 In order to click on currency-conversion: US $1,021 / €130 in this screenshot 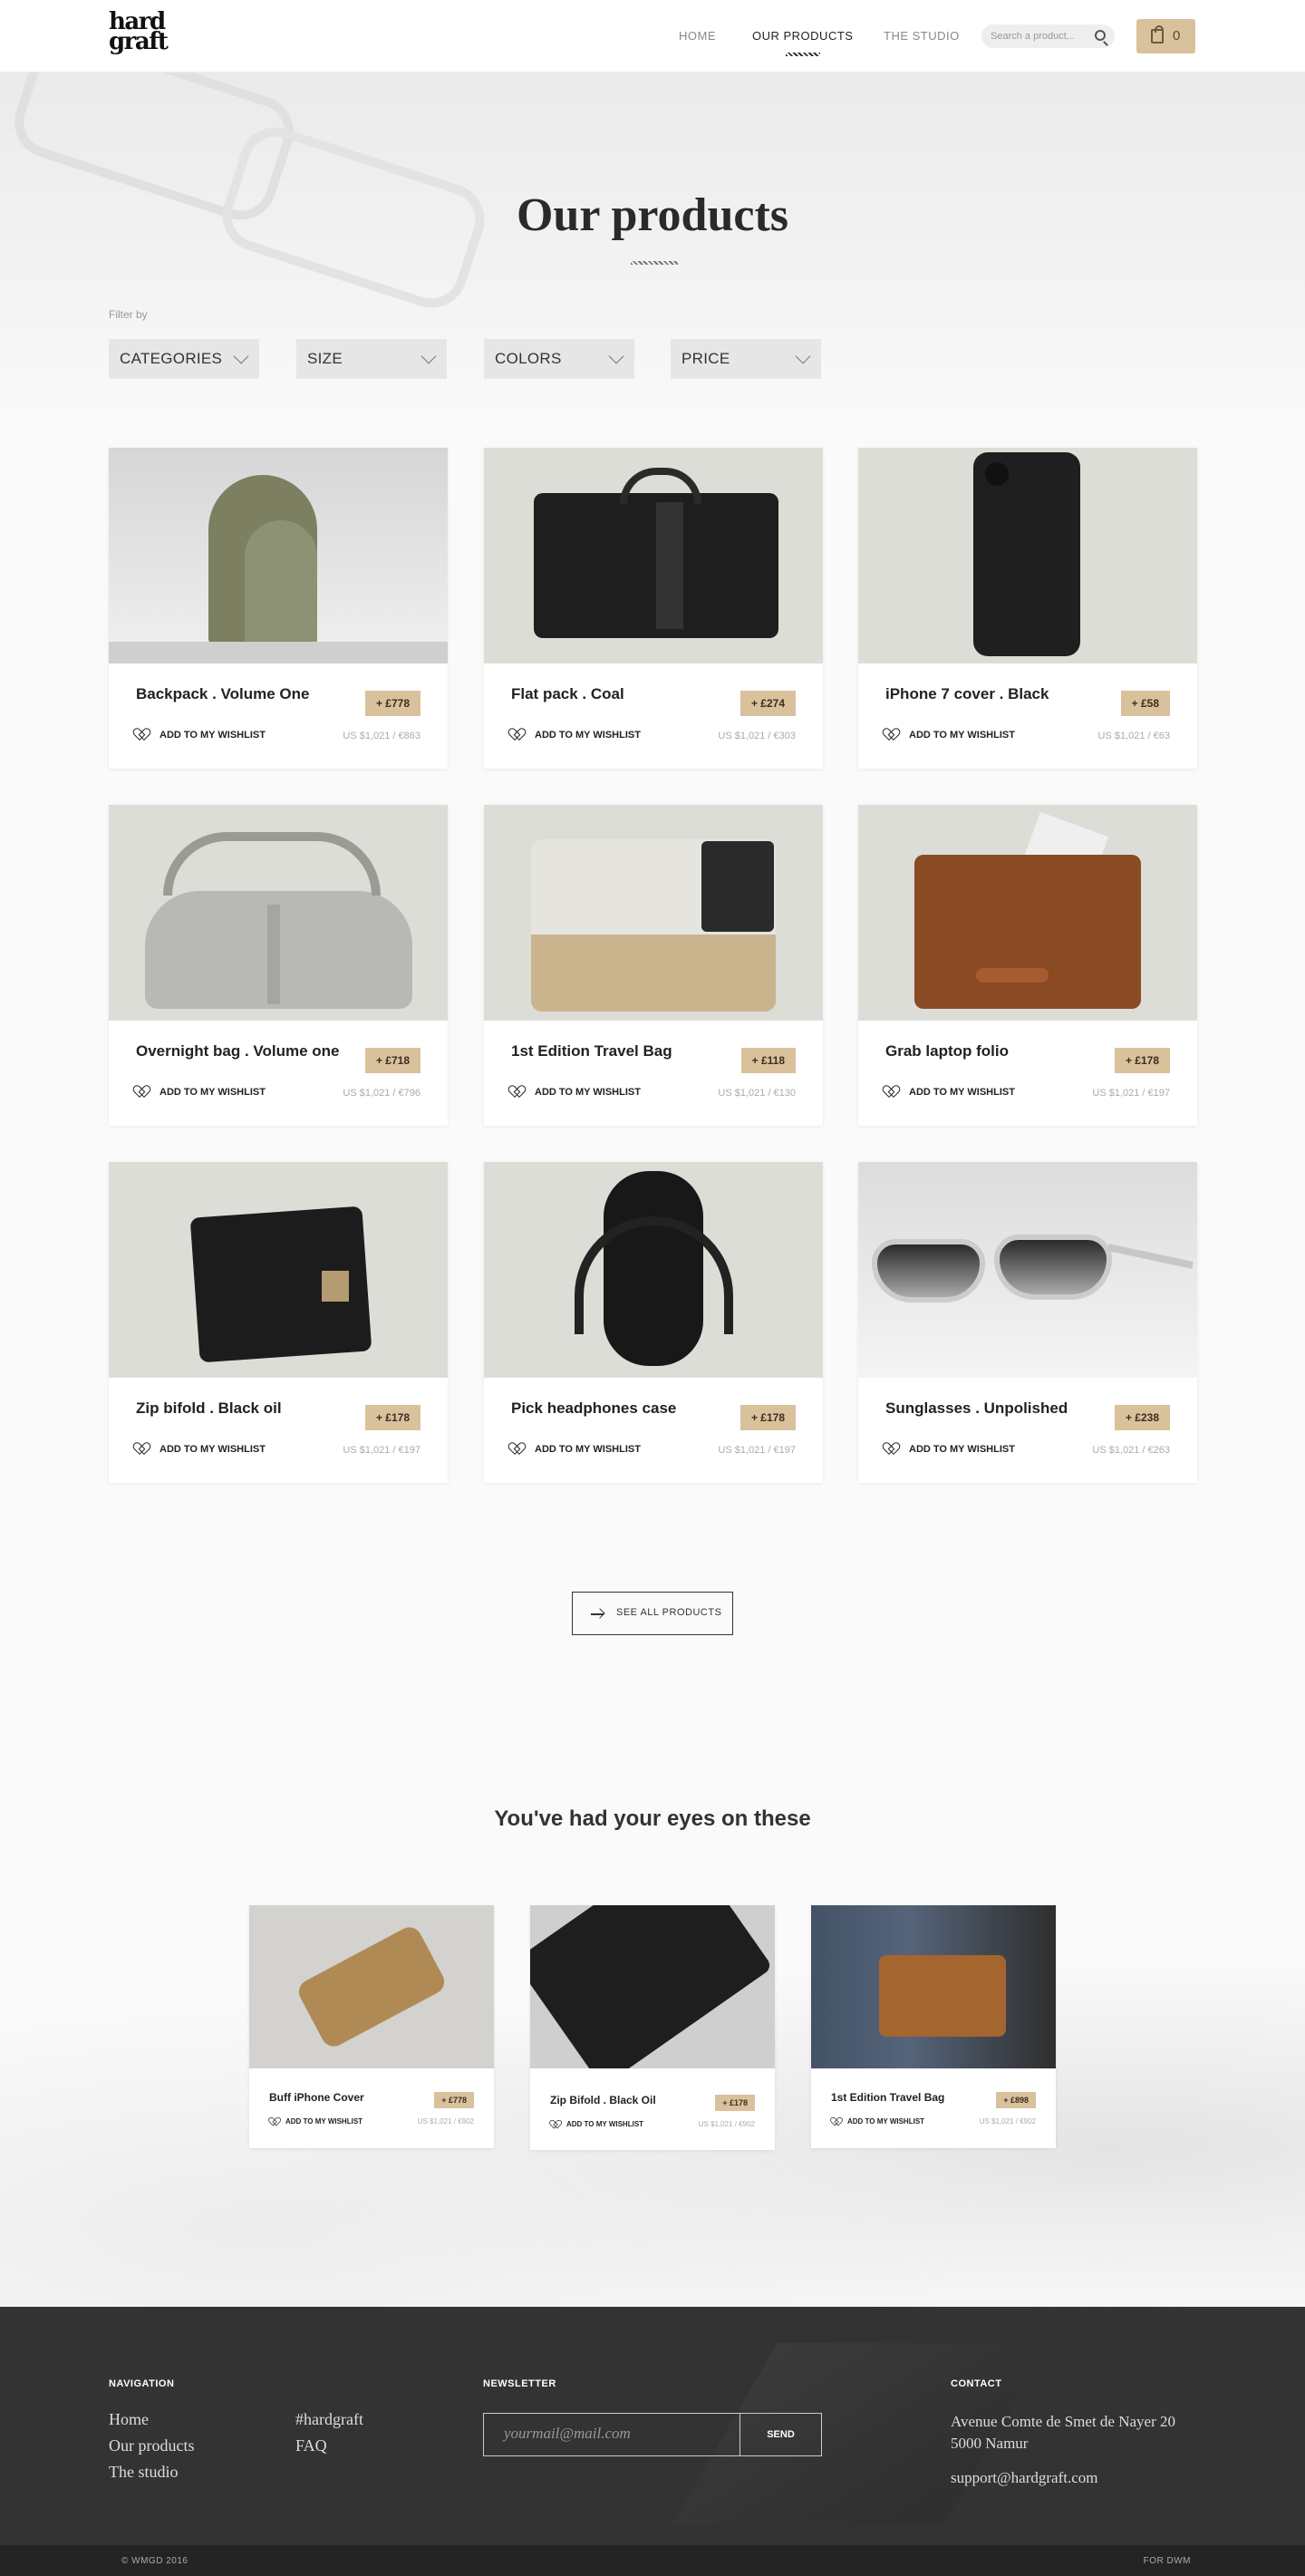, I will do `click(757, 1093)`.